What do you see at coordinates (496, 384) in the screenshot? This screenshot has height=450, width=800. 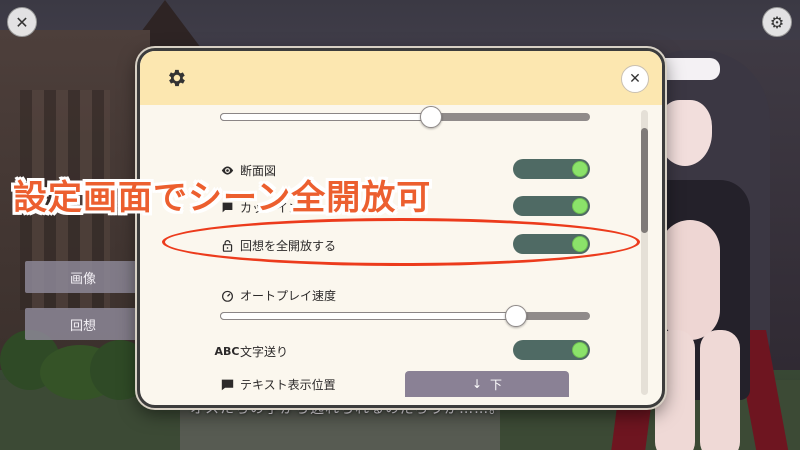 I see `text-position-value: 下` at bounding box center [496, 384].